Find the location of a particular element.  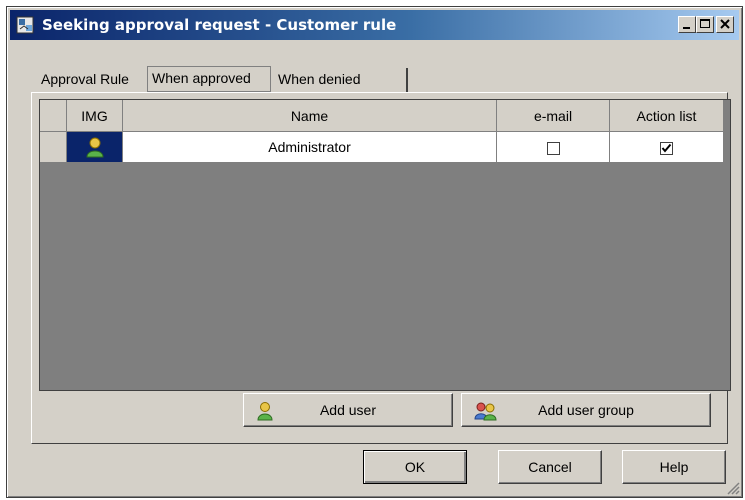

close-icon is located at coordinates (725, 24).